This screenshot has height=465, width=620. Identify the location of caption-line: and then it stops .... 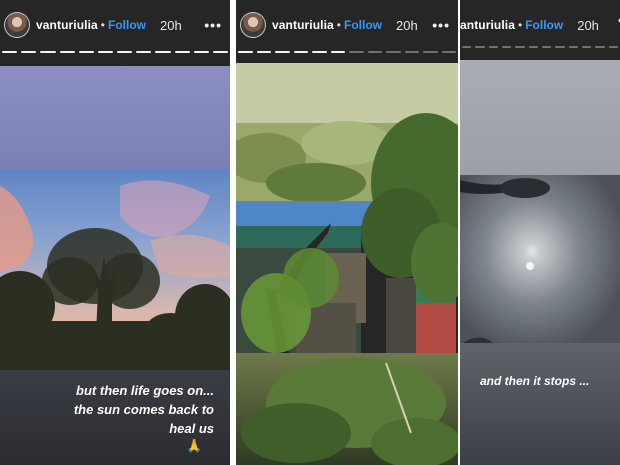
(535, 381).